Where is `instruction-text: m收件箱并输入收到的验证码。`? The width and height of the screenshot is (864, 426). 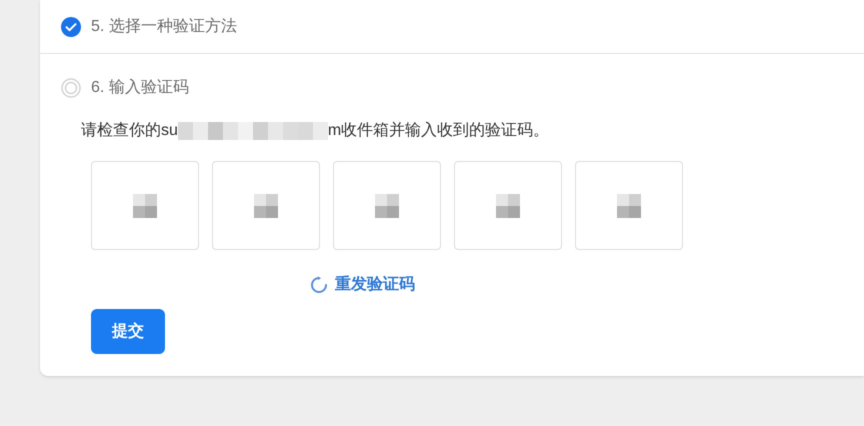
instruction-text: m收件箱并输入收到的验证码。 is located at coordinates (439, 130).